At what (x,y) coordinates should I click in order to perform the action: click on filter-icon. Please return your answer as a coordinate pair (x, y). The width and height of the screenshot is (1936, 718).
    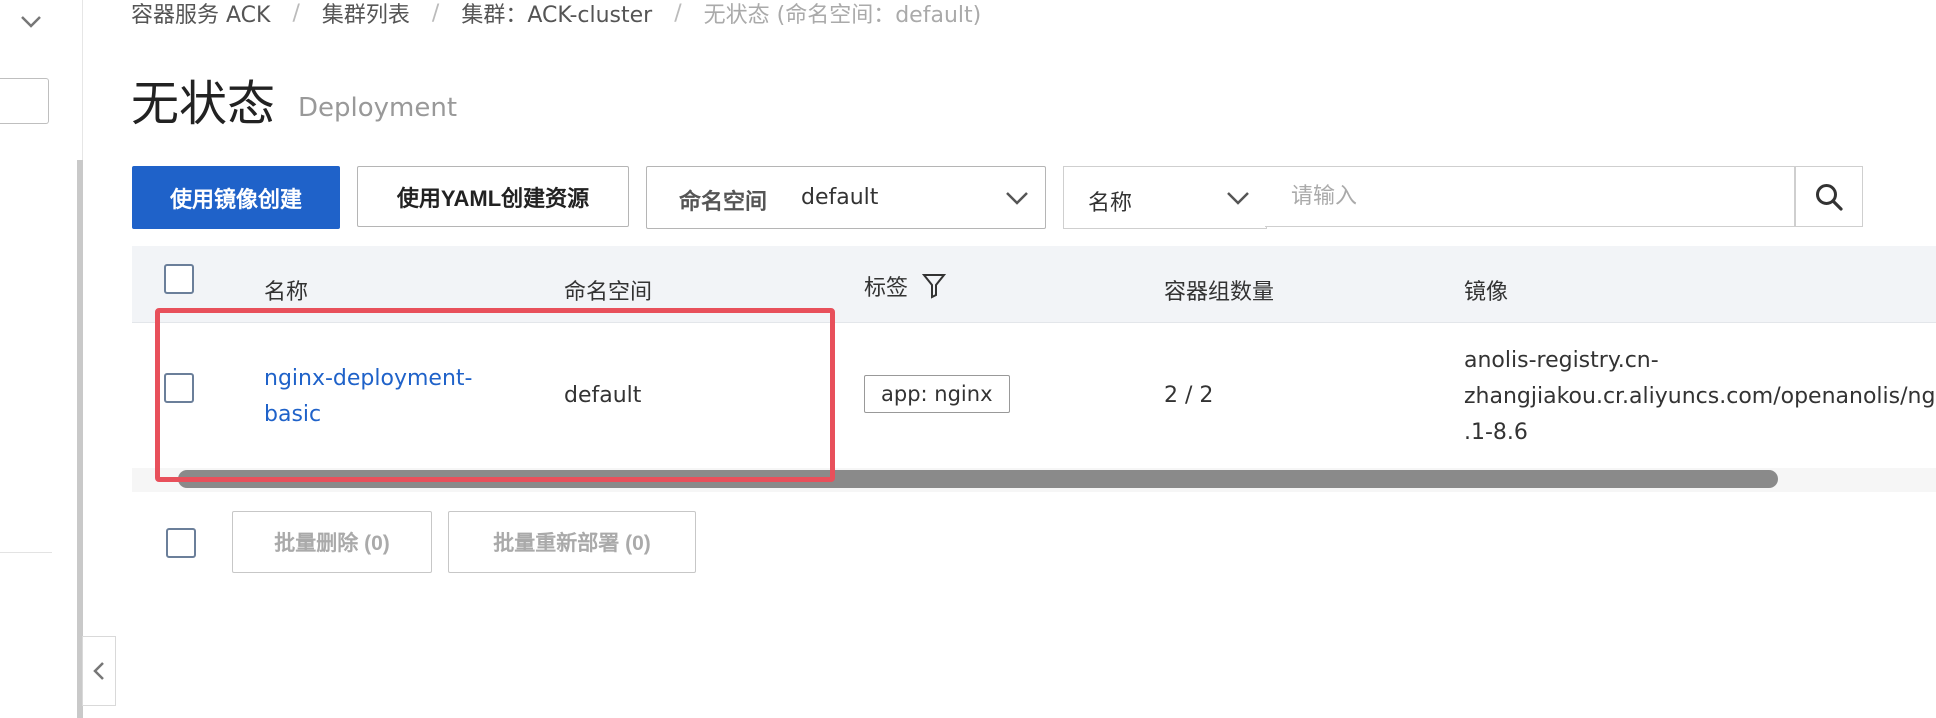
    Looking at the image, I should click on (934, 288).